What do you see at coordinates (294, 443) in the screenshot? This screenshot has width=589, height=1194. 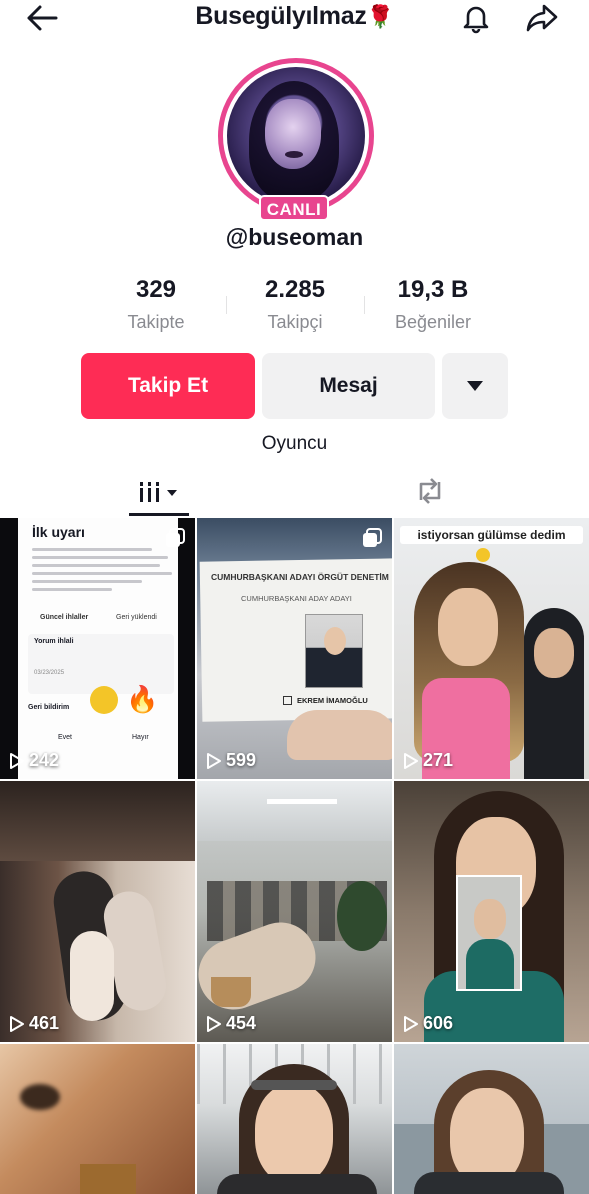 I see `bio-text: Oyuncu` at bounding box center [294, 443].